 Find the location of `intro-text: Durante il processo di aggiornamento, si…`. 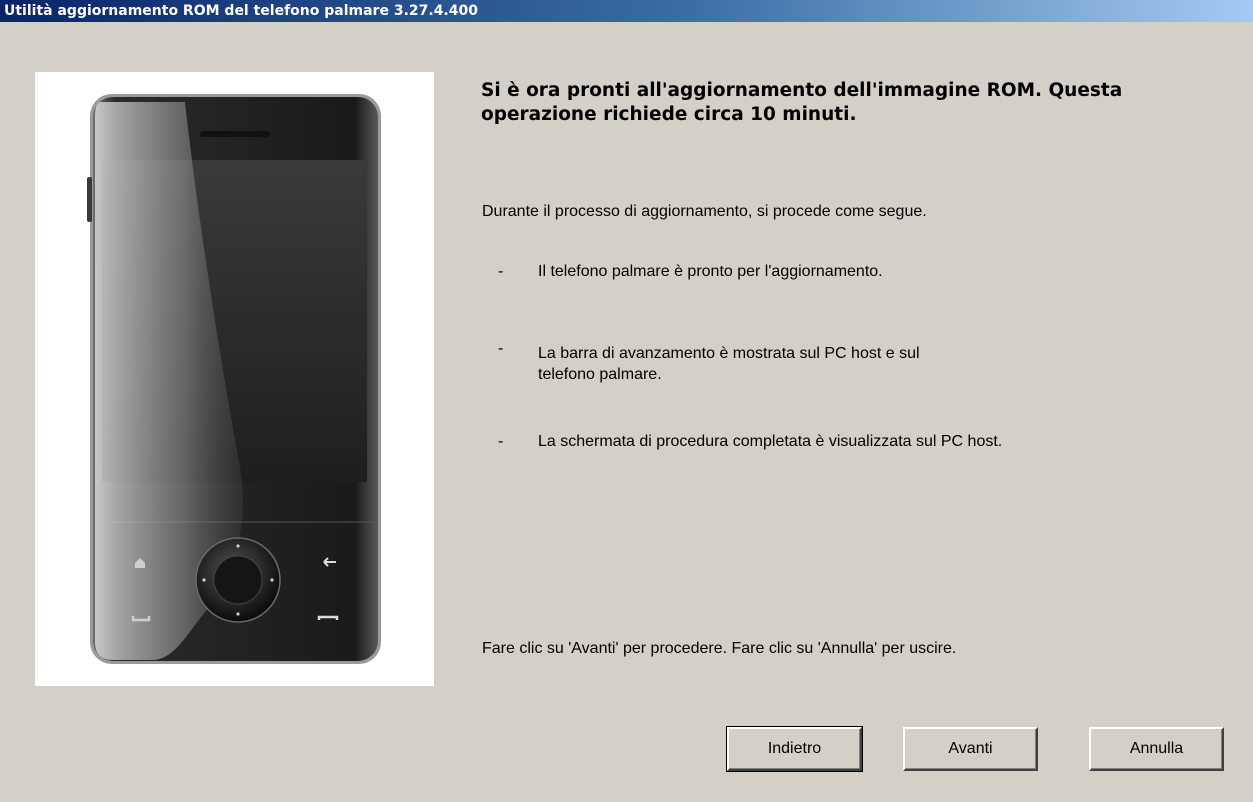

intro-text: Durante il processo di aggiornamento, si… is located at coordinates (704, 211).